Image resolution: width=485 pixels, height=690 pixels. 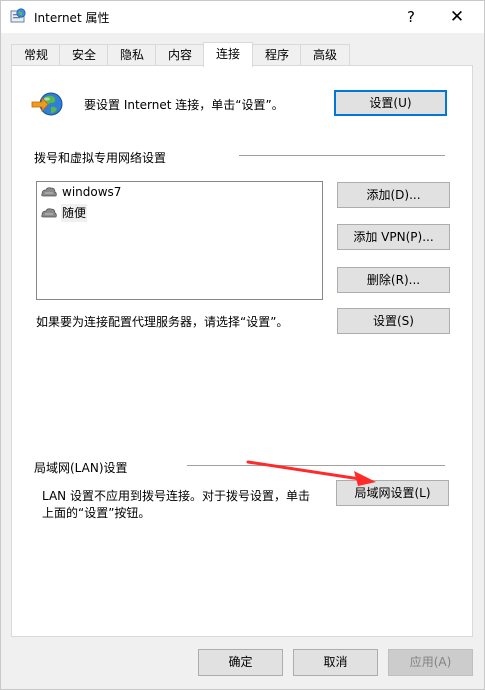 What do you see at coordinates (184, 105) in the screenshot?
I see `setup-description: 要设置 Internet 连接，单击“设置”。` at bounding box center [184, 105].